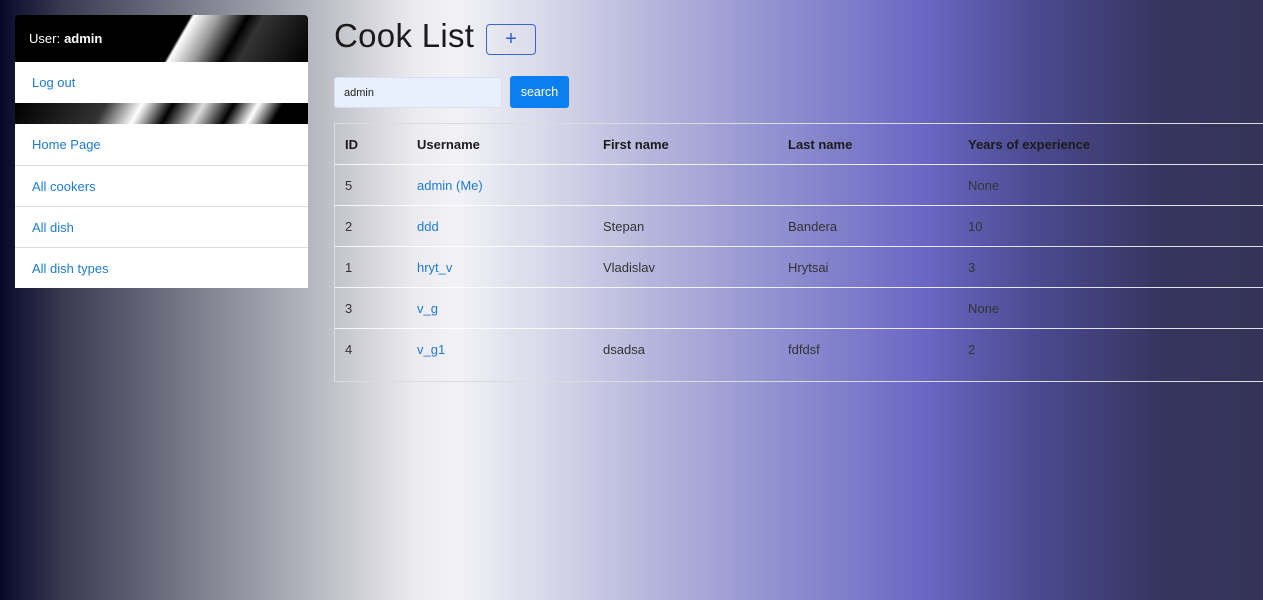  What do you see at coordinates (510, 267) in the screenshot?
I see `cell-username-link: hryt_v` at bounding box center [510, 267].